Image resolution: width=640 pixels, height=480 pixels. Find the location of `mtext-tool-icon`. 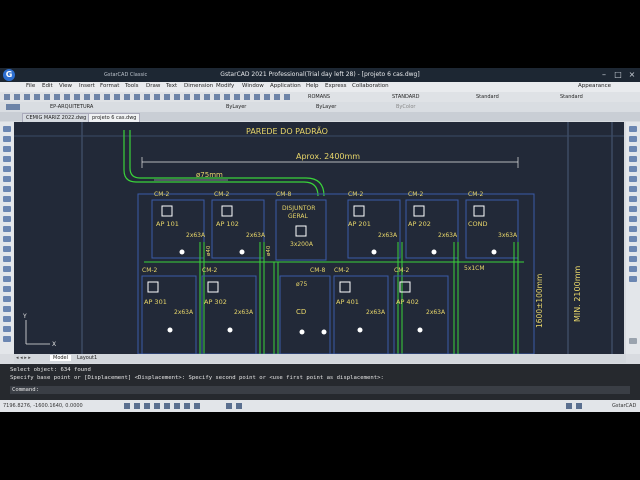

mtext-tool-icon is located at coordinates (7, 329).